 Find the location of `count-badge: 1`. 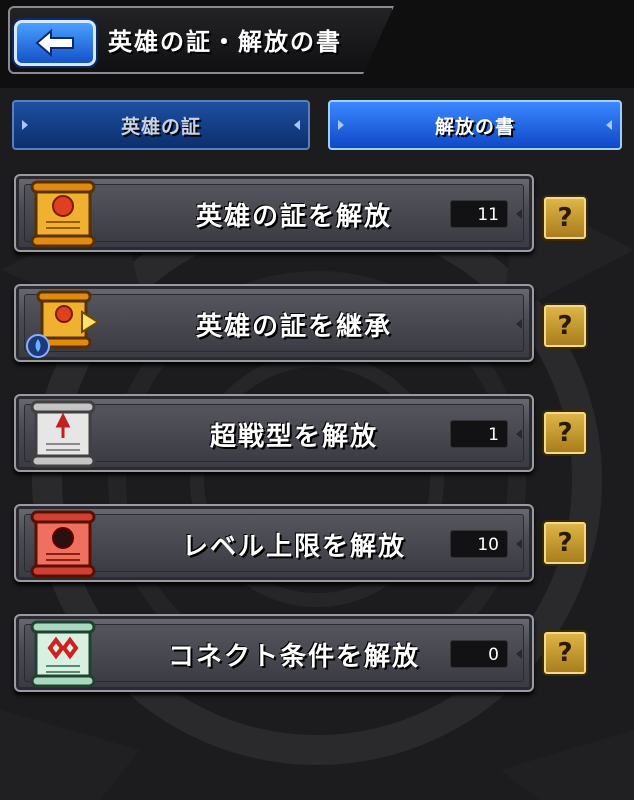

count-badge: 1 is located at coordinates (479, 434).